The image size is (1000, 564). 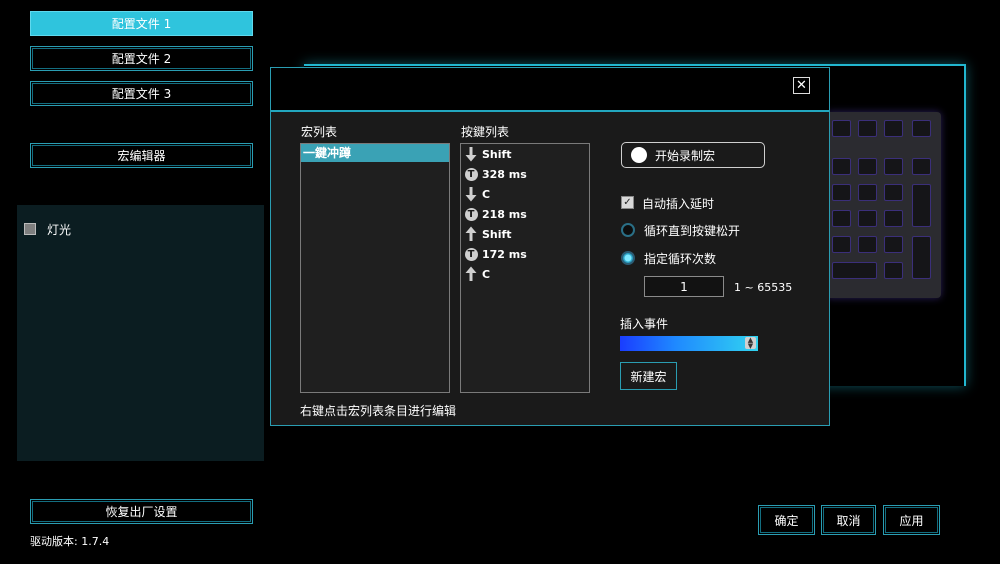 I want to click on insert-event-select: ▲ ▼, so click(x=689, y=343).